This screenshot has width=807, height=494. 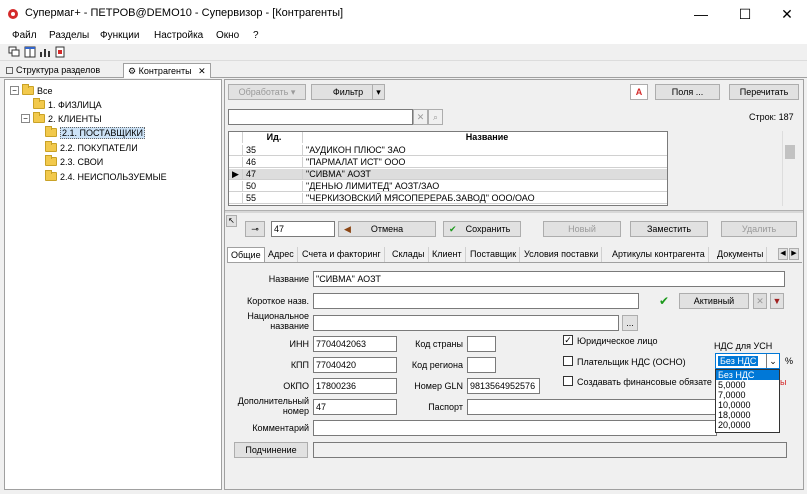 I want to click on chevron-down-icon: ⌄, so click(x=772, y=361).